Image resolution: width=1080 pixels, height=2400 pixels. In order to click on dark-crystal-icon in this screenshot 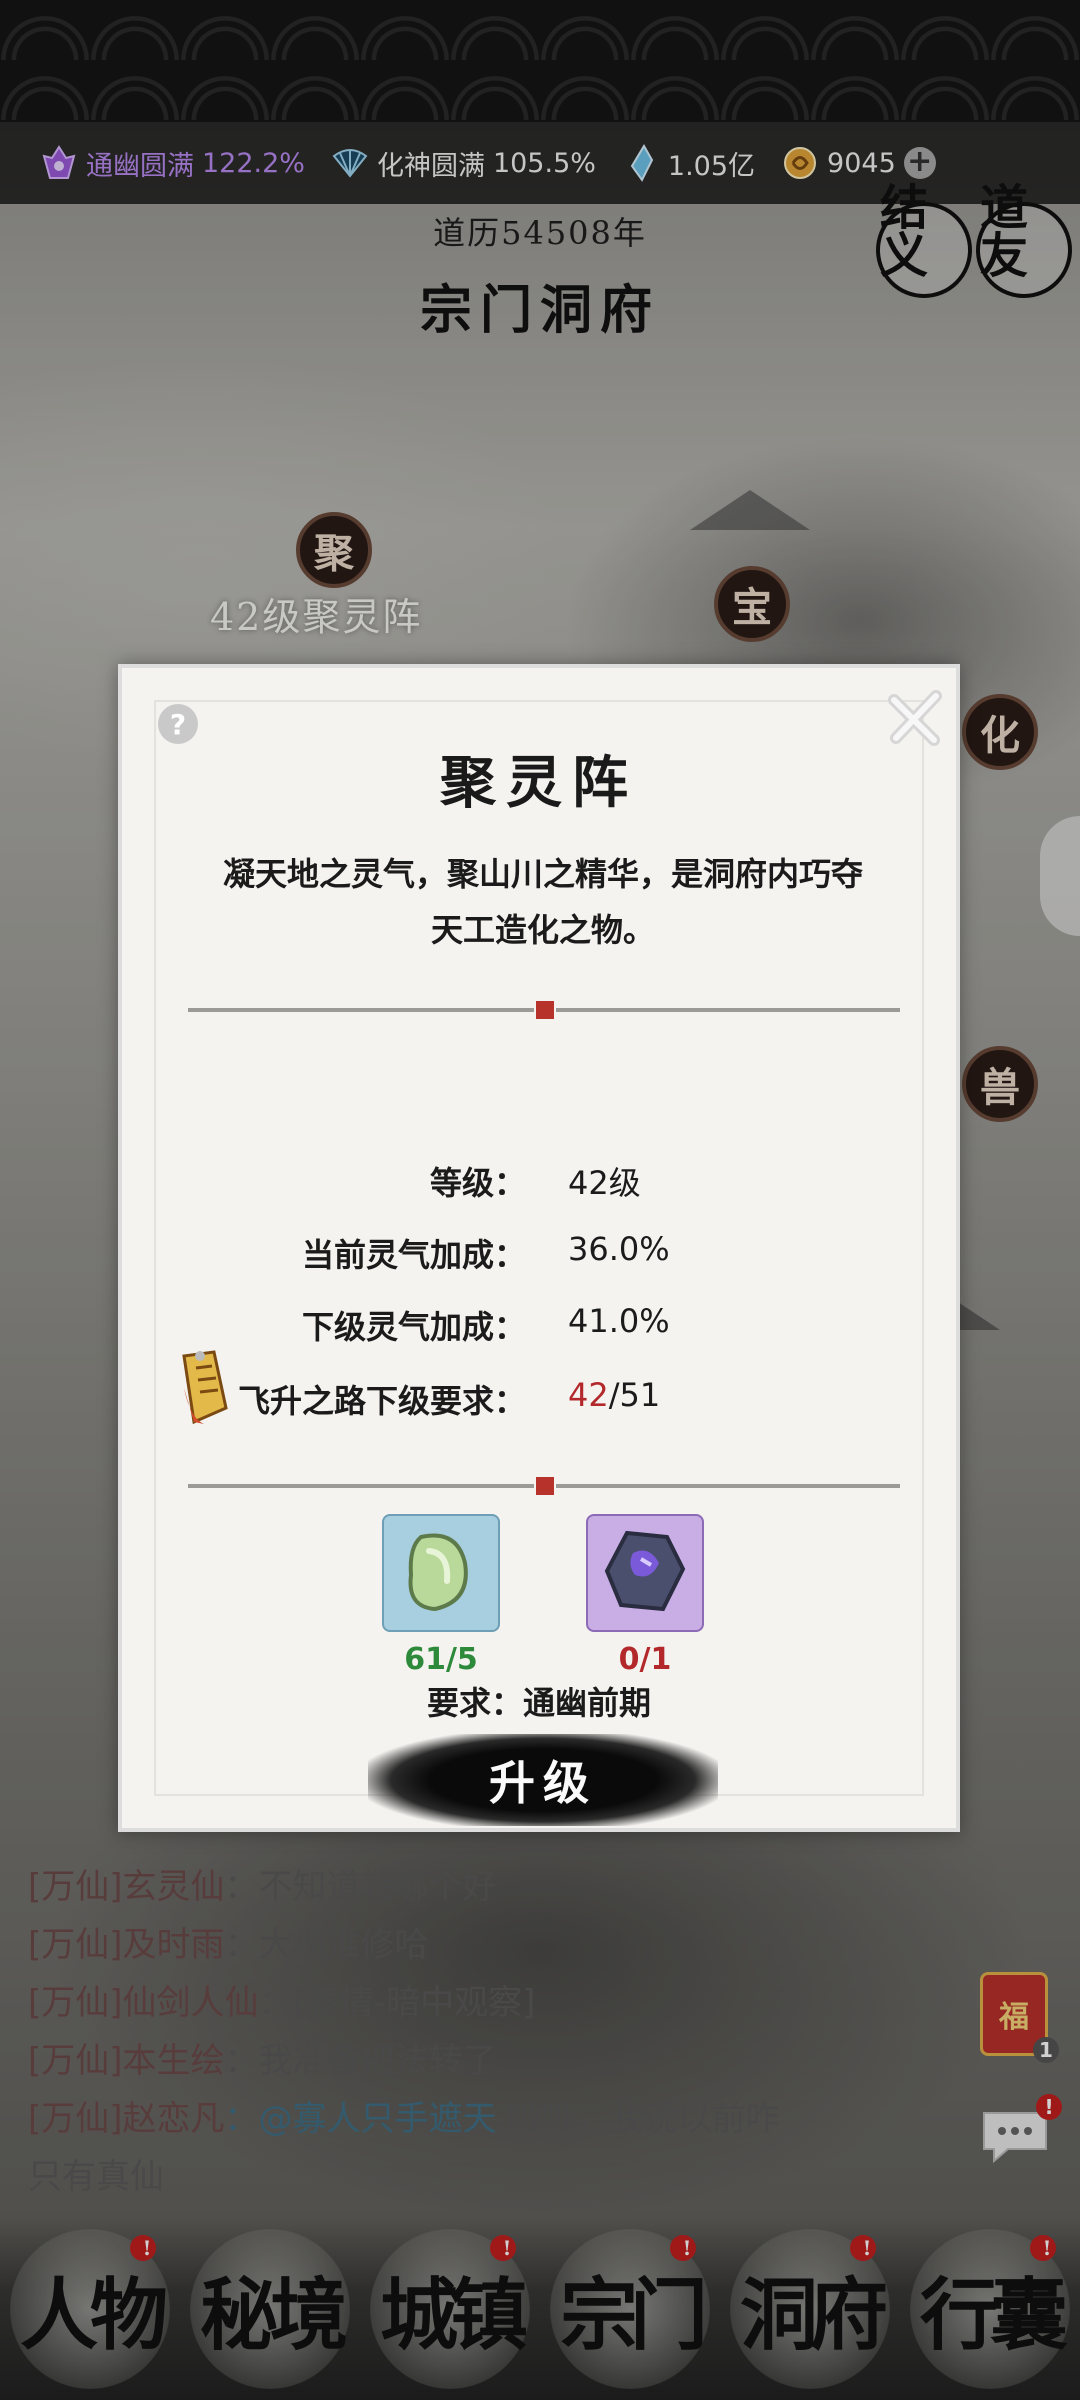, I will do `click(645, 1573)`.